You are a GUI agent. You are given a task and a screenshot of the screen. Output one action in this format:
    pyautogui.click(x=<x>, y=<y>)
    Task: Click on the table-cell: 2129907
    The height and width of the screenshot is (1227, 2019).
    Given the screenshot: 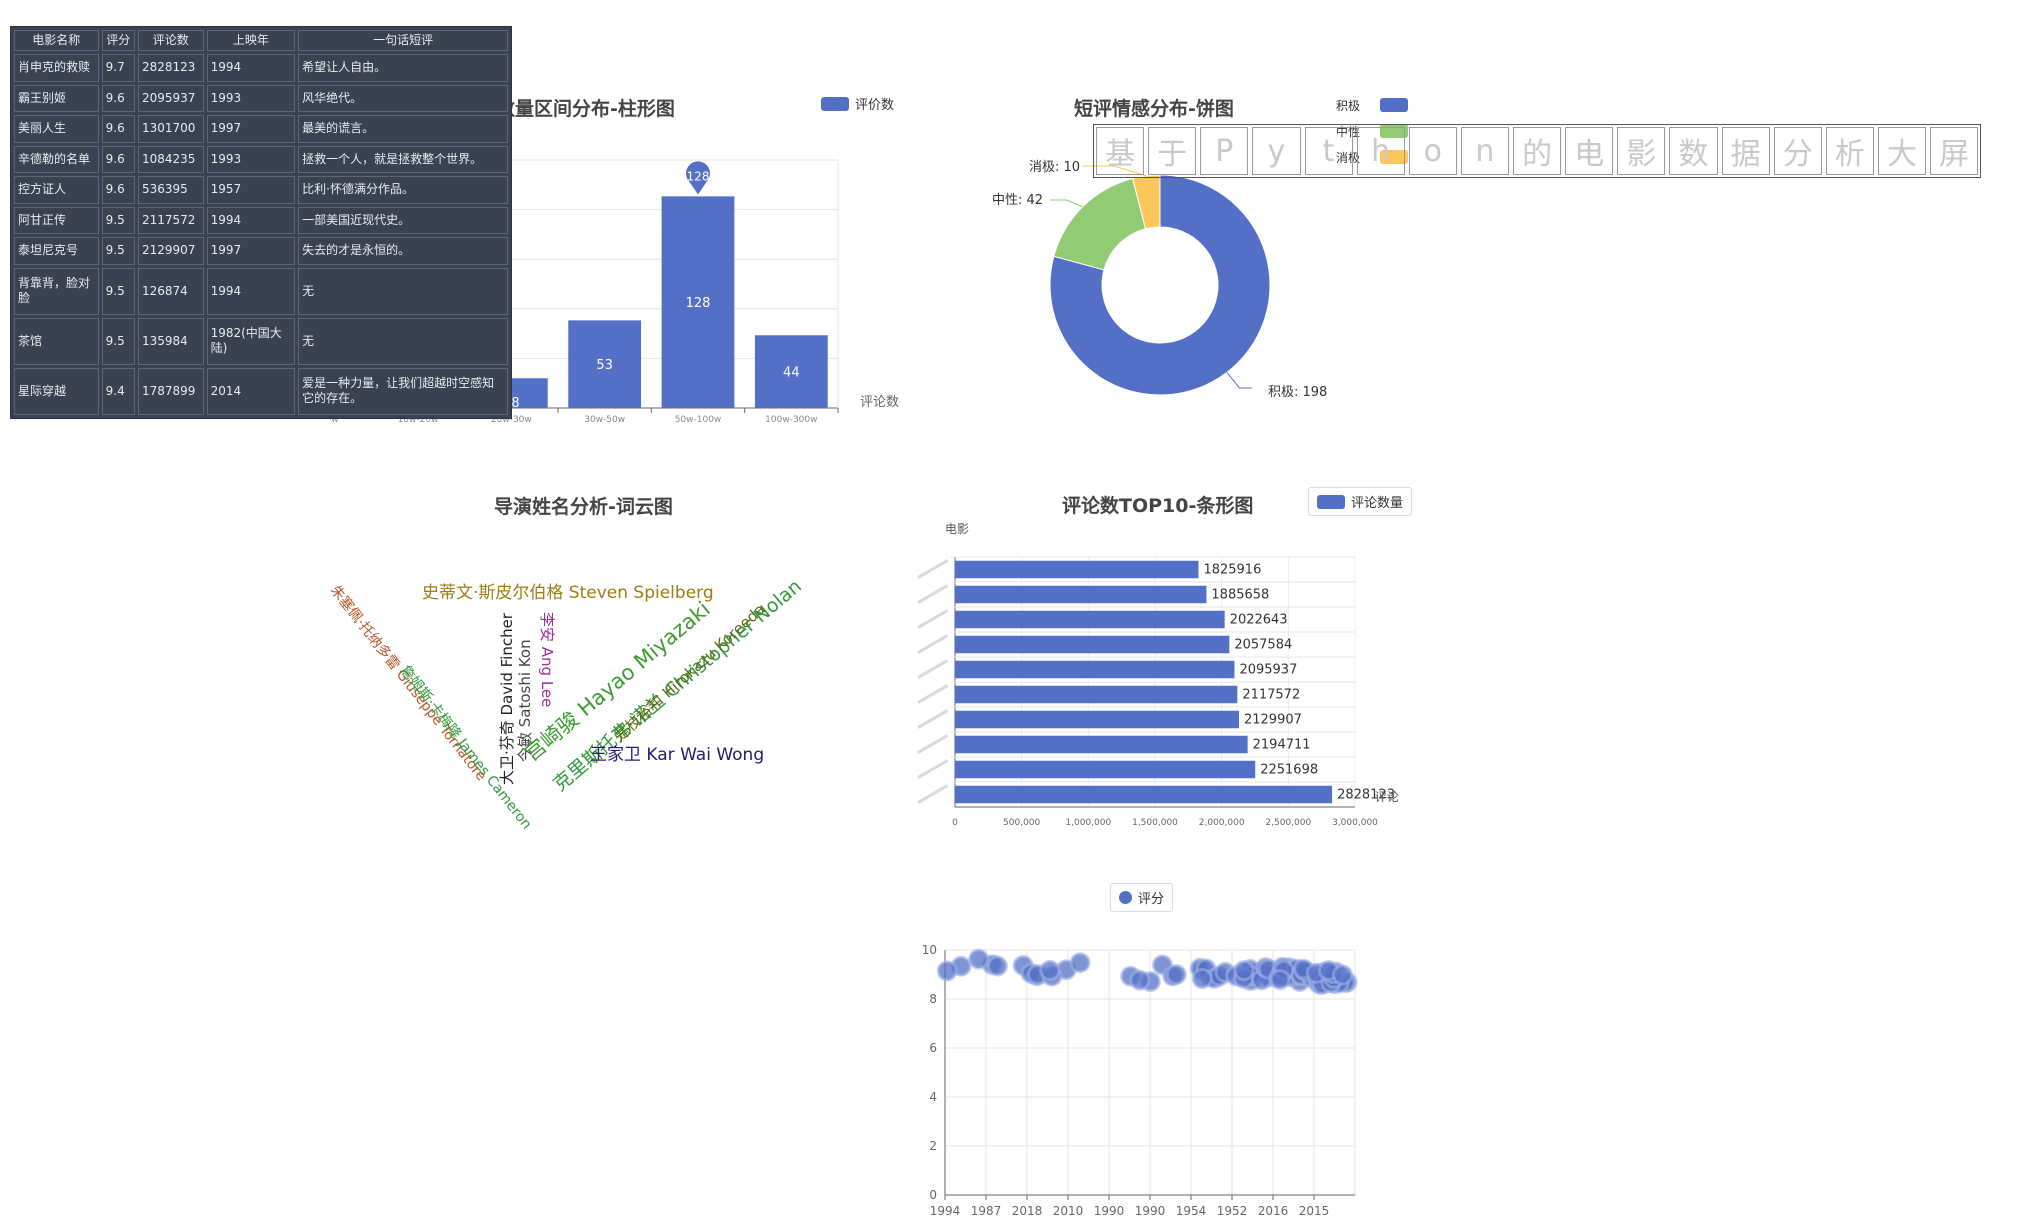 What is the action you would take?
    pyautogui.click(x=170, y=251)
    